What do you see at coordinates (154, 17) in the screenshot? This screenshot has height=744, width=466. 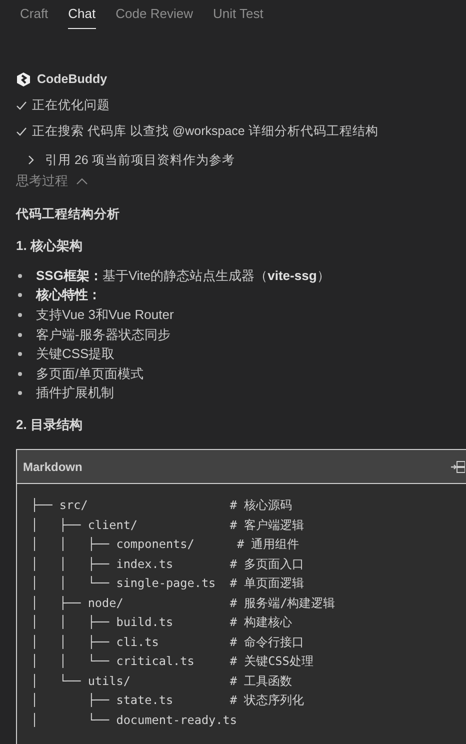 I see `tab: Code Review` at bounding box center [154, 17].